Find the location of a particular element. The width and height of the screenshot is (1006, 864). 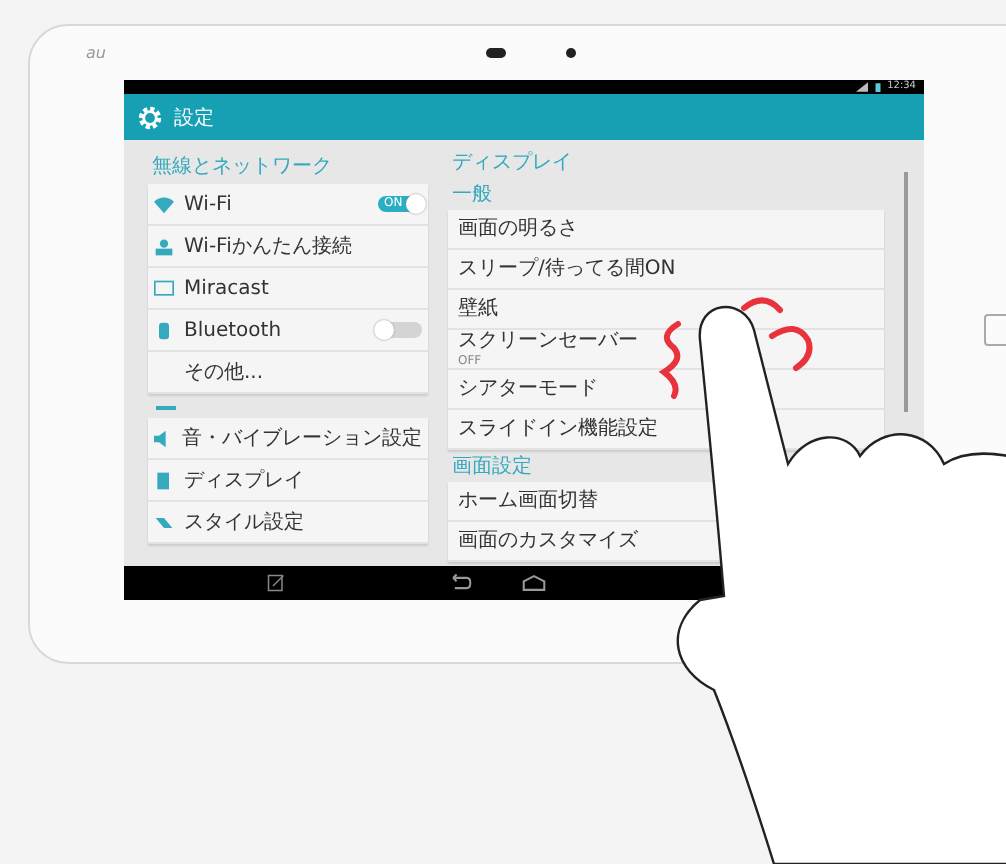

settings-item: スライドイン機能設定 is located at coordinates (558, 429).